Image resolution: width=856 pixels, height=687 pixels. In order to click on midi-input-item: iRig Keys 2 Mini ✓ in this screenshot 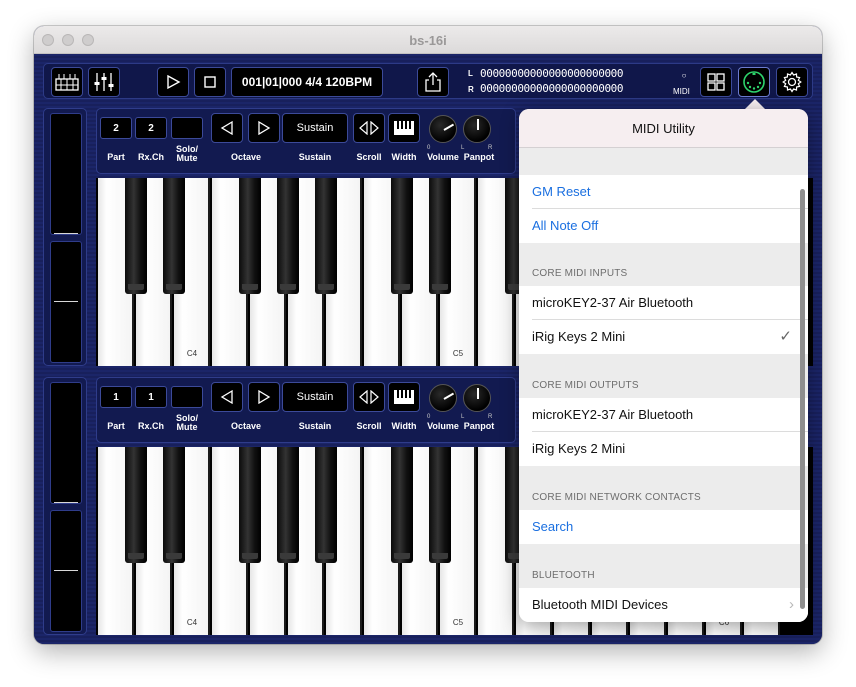, I will do `click(663, 337)`.